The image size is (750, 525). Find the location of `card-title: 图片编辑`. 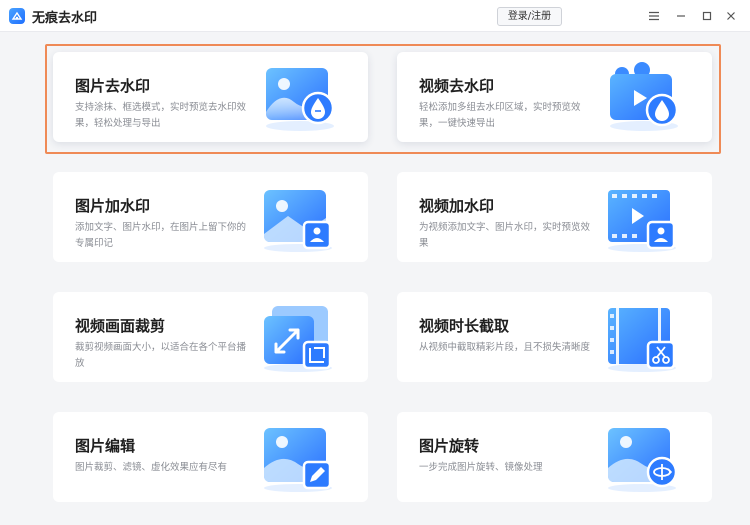

card-title: 图片编辑 is located at coordinates (105, 446).